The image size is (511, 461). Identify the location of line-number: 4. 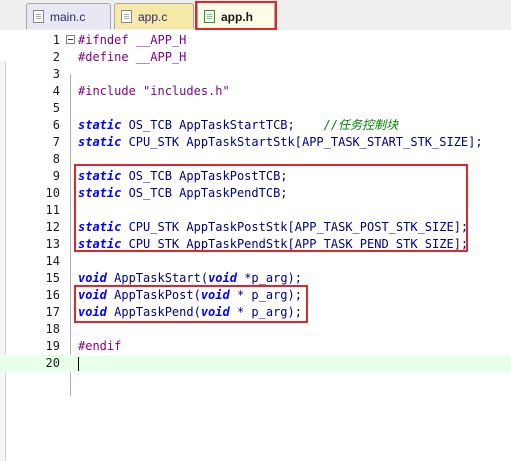
(56, 91).